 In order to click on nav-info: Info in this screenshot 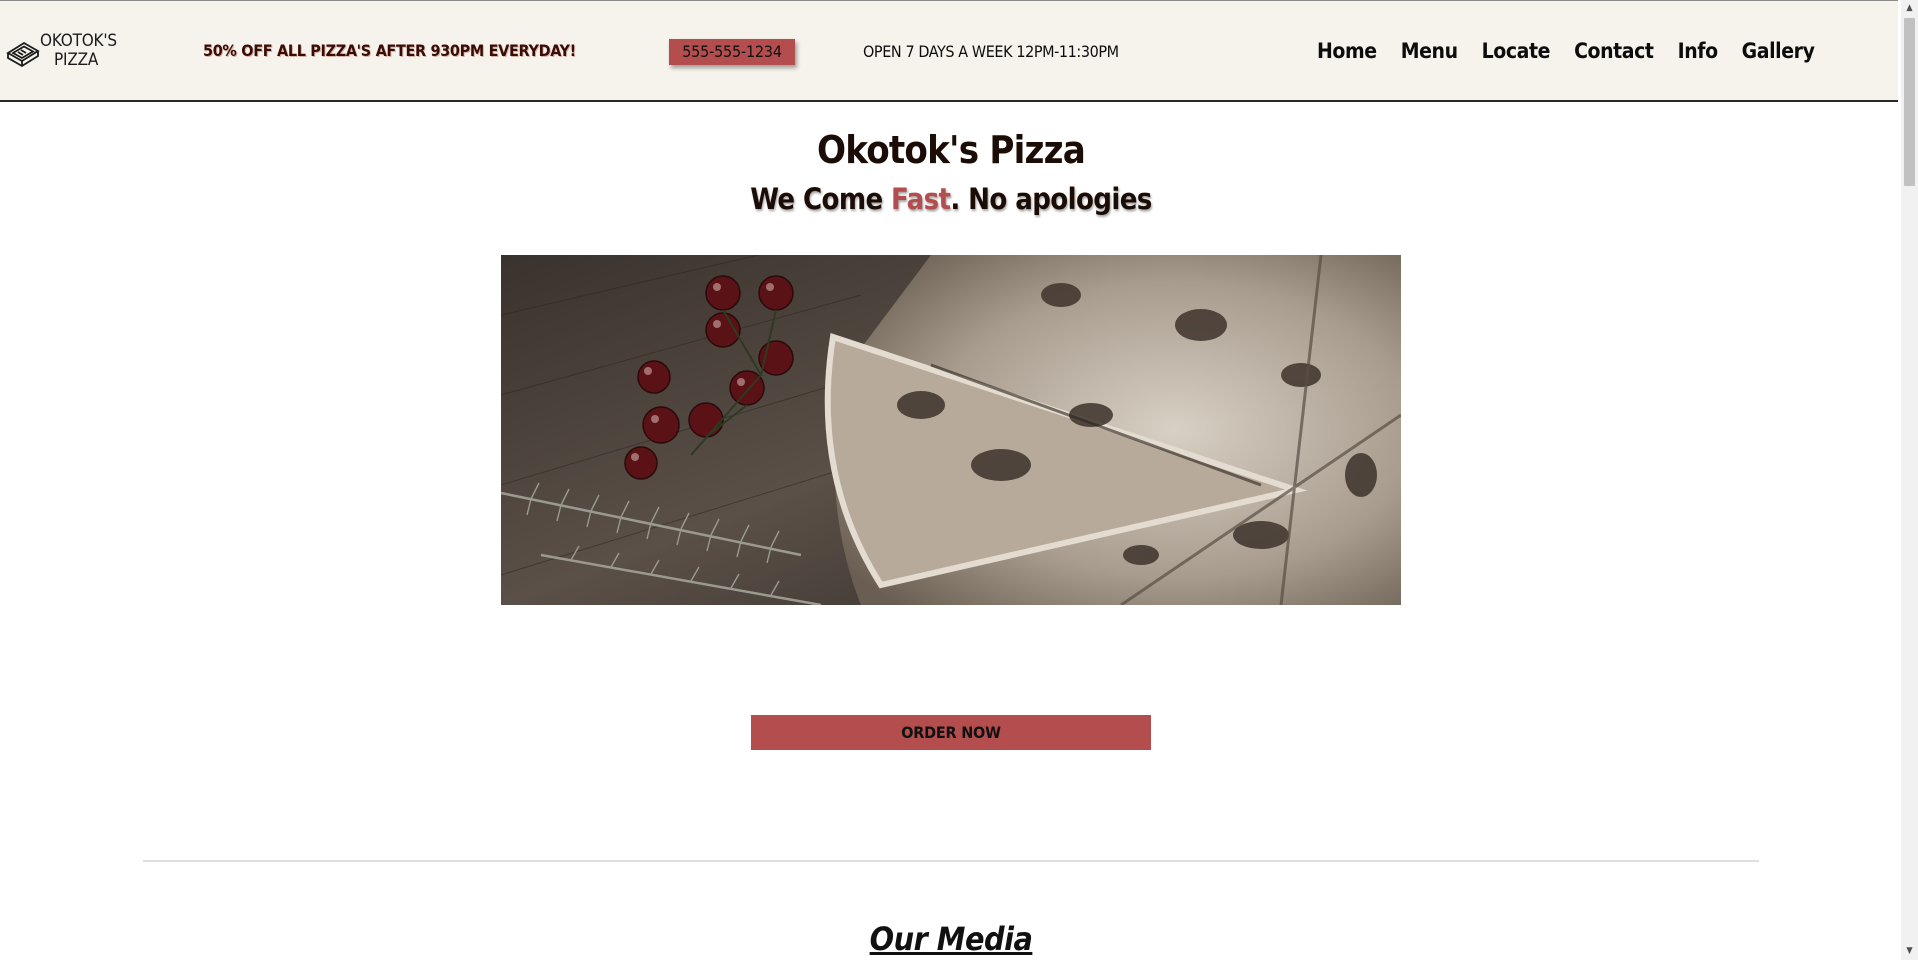, I will do `click(1698, 51)`.